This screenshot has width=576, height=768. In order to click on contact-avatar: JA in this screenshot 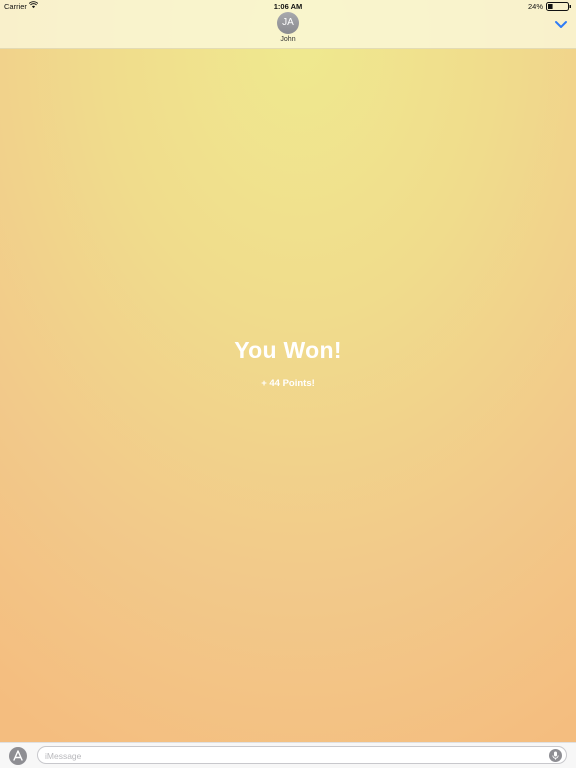, I will do `click(288, 23)`.